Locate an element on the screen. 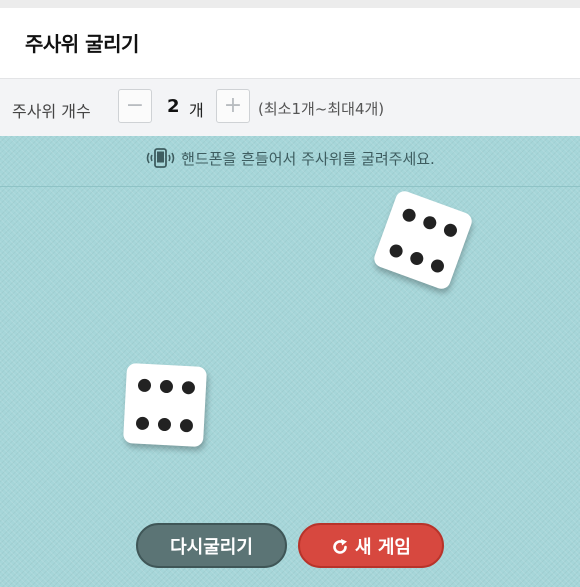 This screenshot has width=580, height=587. increase-button: + is located at coordinates (233, 106).